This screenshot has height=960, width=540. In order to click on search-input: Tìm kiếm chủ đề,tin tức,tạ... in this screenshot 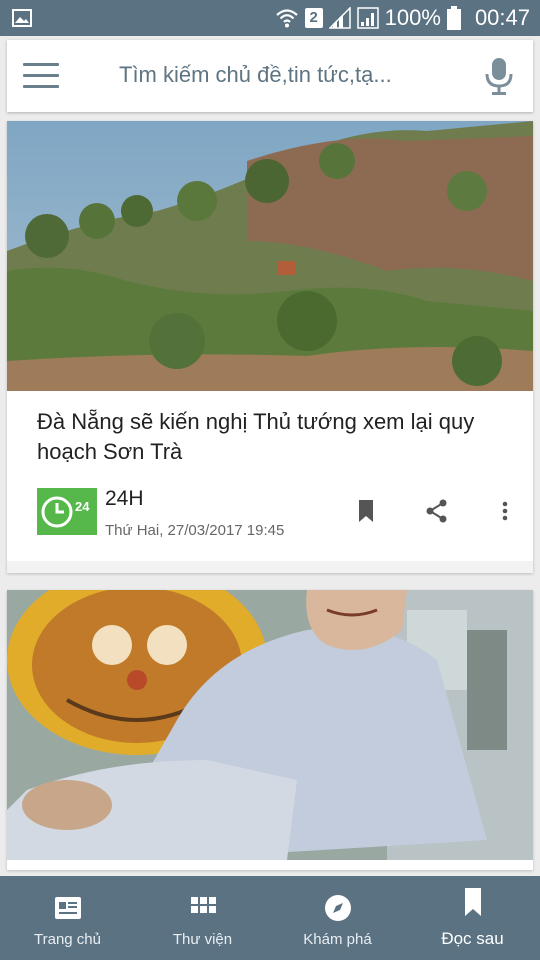, I will do `click(255, 75)`.